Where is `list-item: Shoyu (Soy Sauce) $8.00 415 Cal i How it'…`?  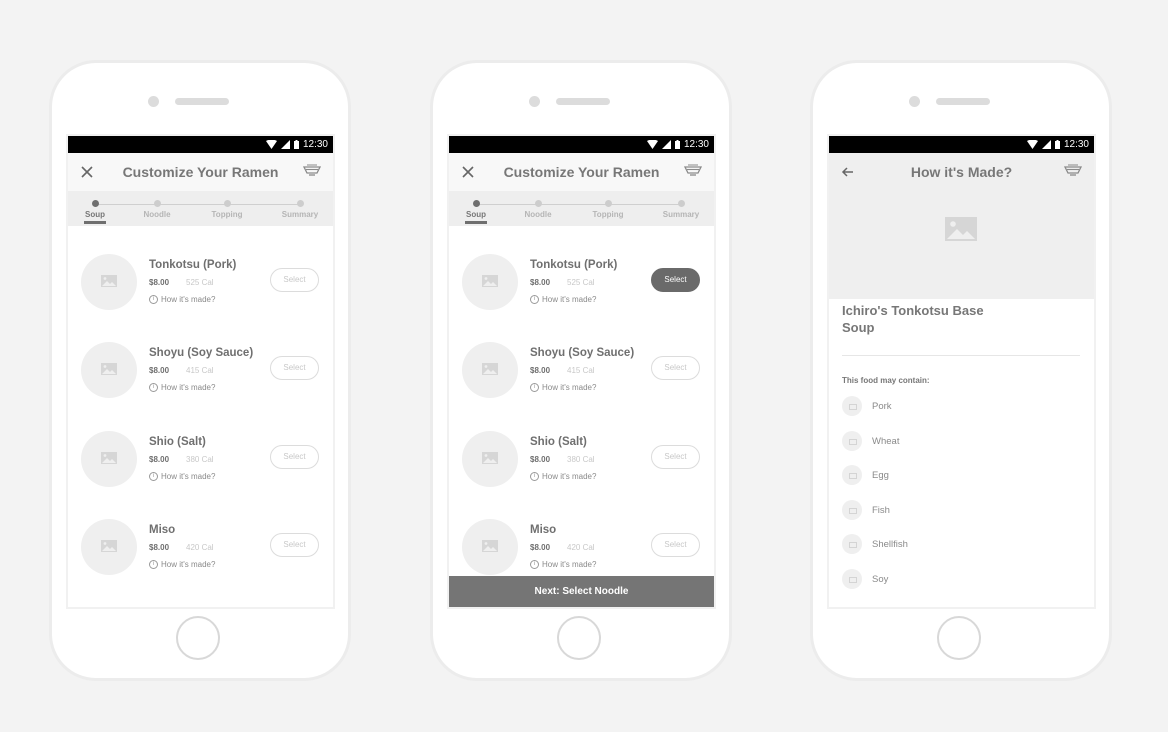
list-item: Shoyu (Soy Sauce) $8.00 415 Cal i How it'… is located at coordinates (200, 372).